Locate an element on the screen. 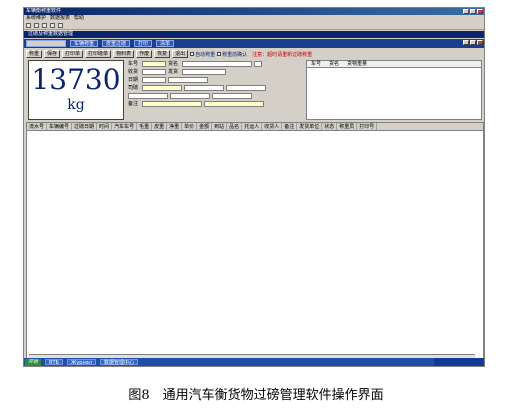 The height and width of the screenshot is (409, 512). start-button: 开始 is located at coordinates (33, 362).